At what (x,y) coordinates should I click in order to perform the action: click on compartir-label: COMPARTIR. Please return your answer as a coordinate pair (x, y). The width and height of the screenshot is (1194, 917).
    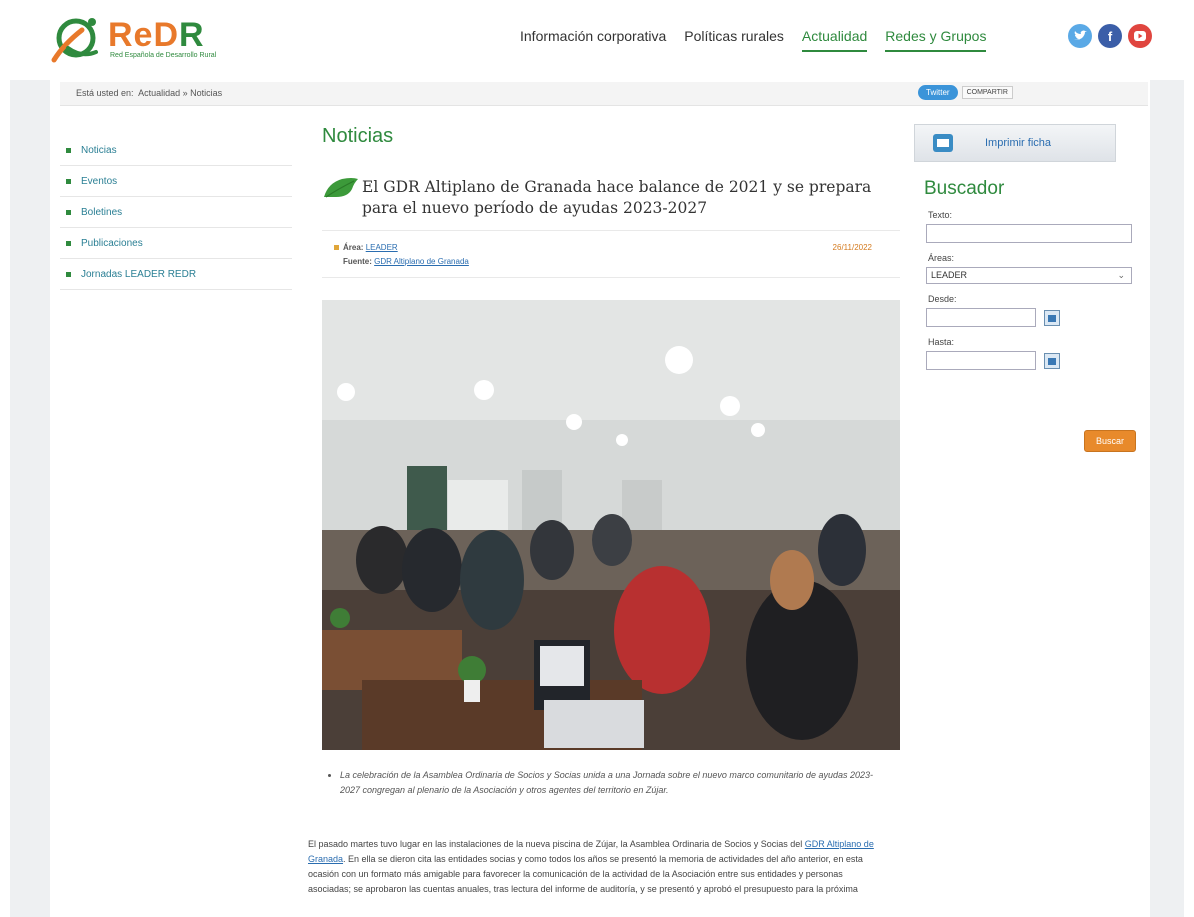
    Looking at the image, I should click on (987, 92).